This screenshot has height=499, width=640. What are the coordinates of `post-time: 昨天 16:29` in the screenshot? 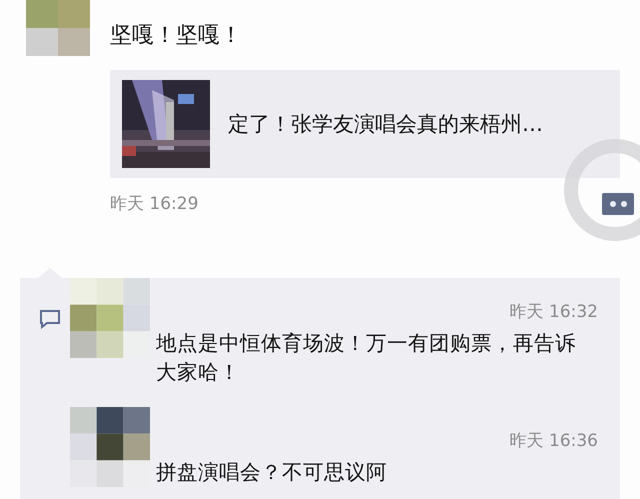 It's located at (154, 204).